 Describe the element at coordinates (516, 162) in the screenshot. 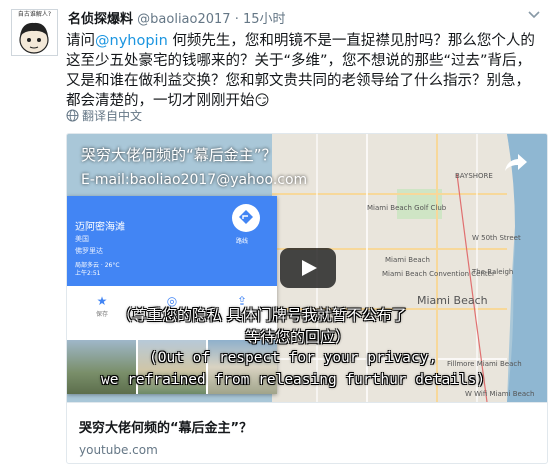

I see `share-arrow-icon` at that location.